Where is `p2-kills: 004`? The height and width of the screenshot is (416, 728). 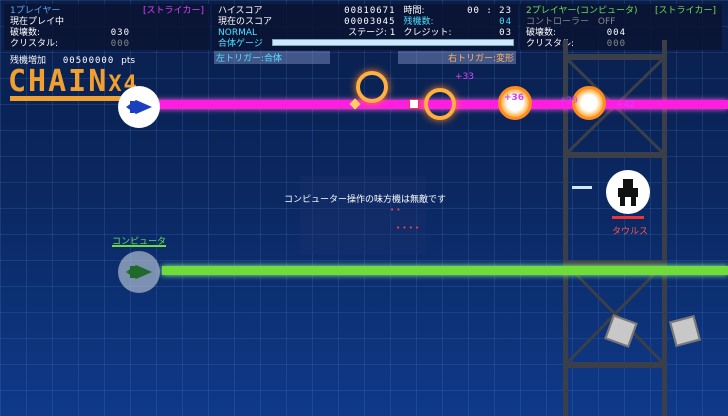
p2-kills: 004 is located at coordinates (616, 33).